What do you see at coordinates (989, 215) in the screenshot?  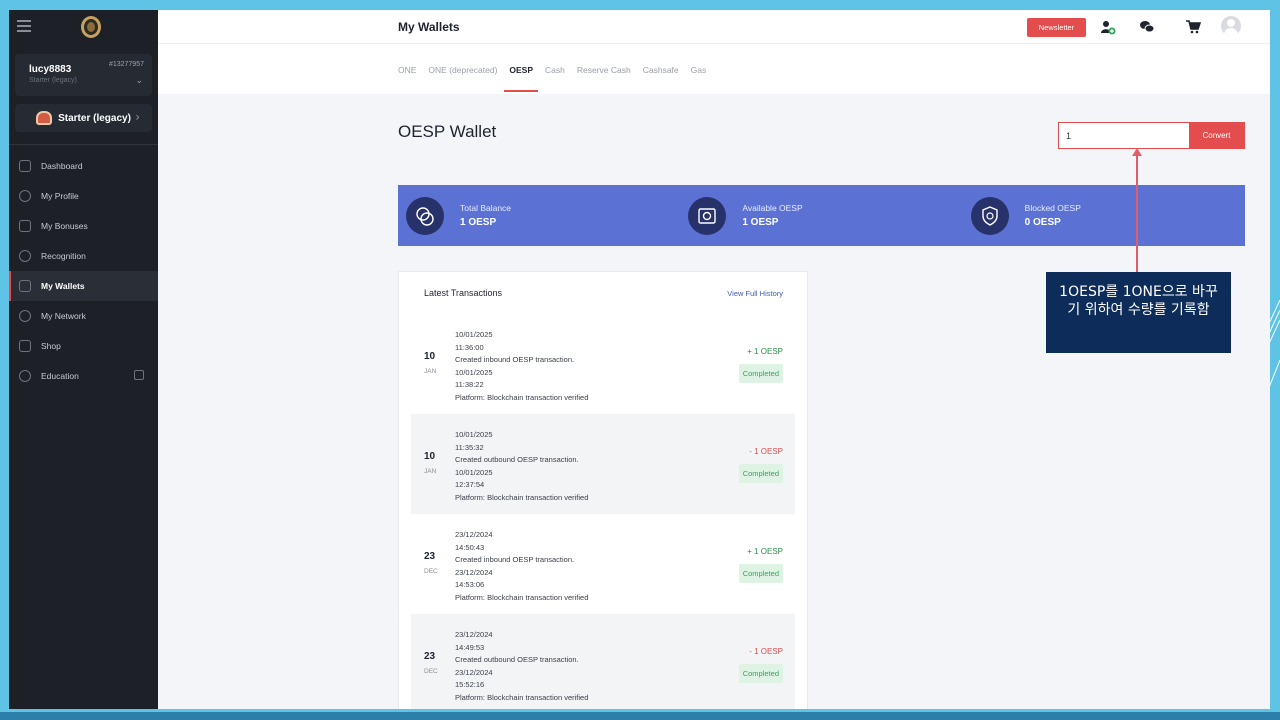 I see `shield-coin-icon` at bounding box center [989, 215].